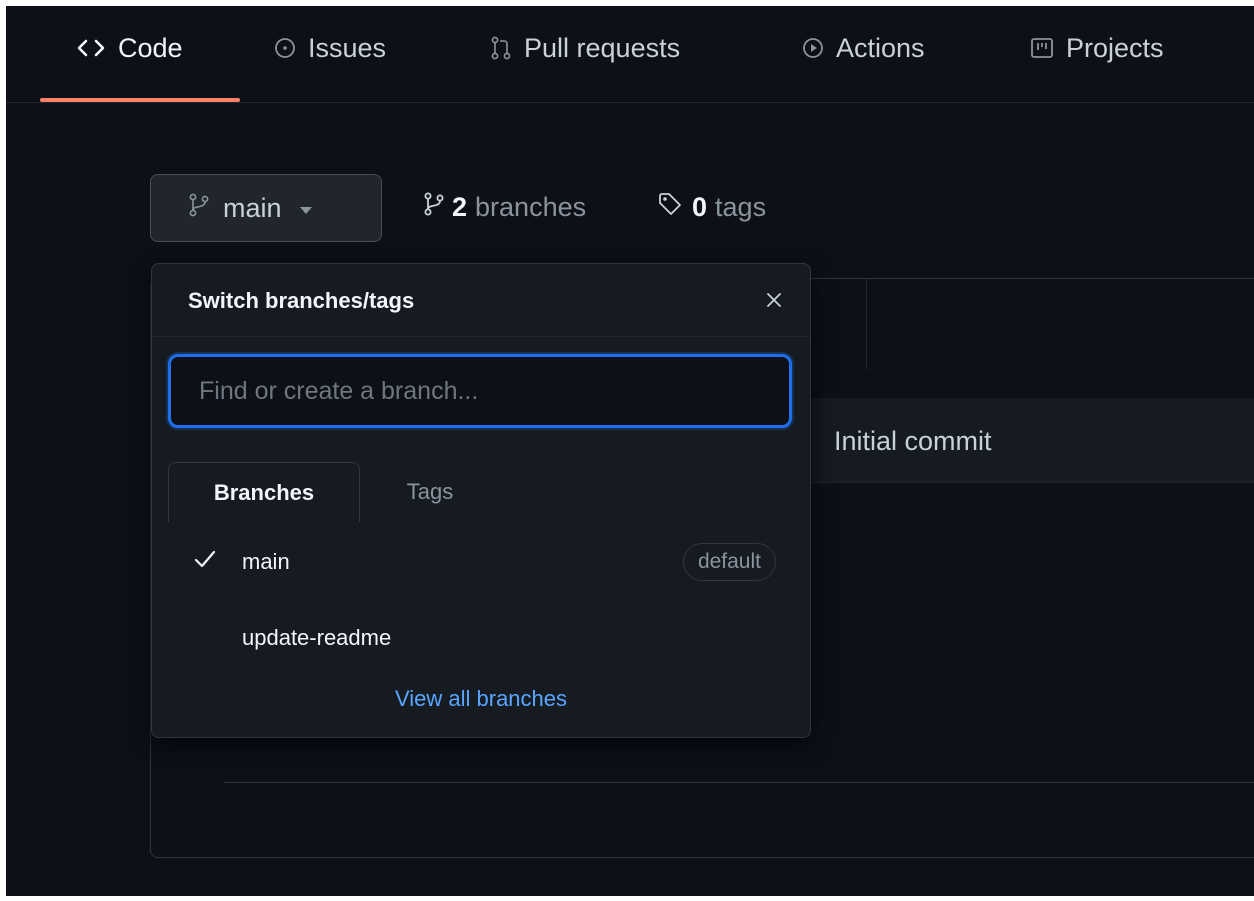  What do you see at coordinates (531, 207) in the screenshot?
I see `branches-label: branches` at bounding box center [531, 207].